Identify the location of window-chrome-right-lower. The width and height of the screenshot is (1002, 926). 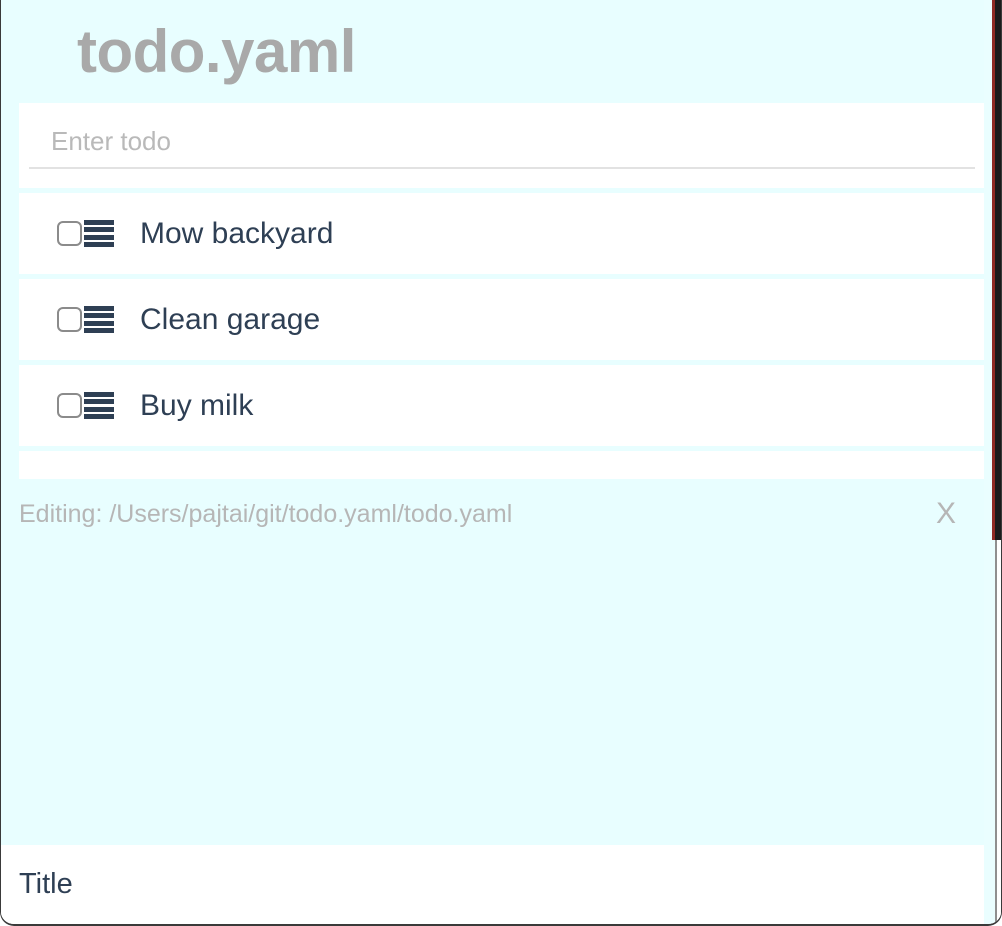
(992, 732).